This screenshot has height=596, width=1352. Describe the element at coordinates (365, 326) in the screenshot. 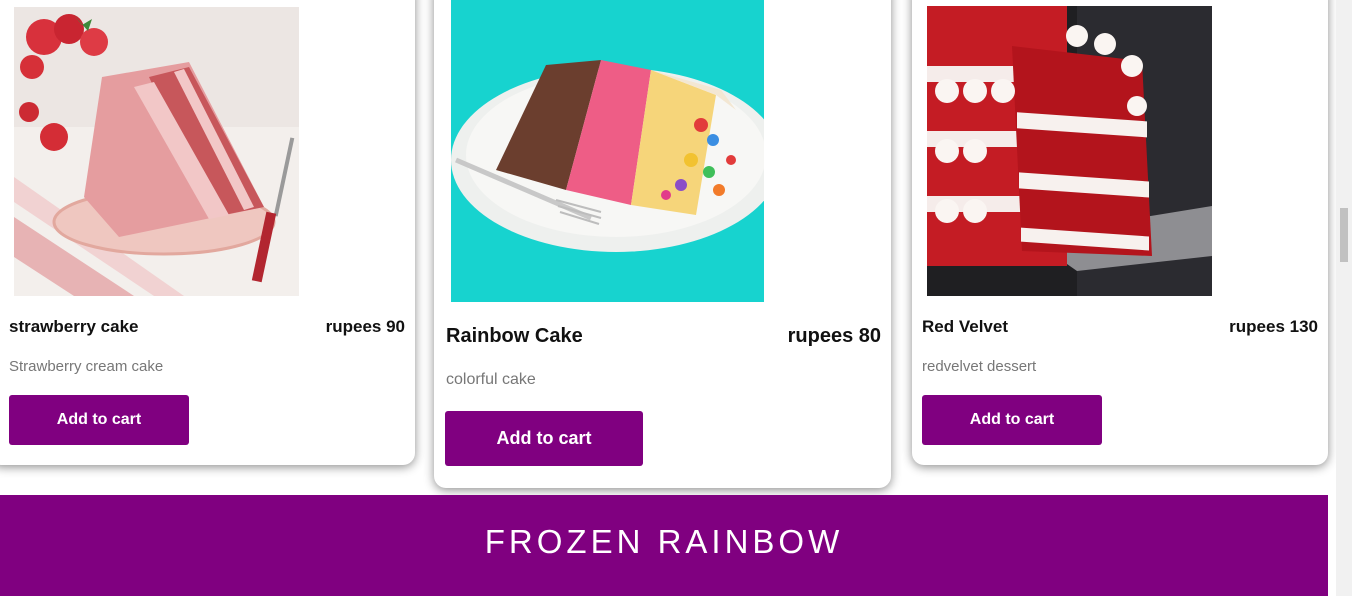

I see `product-price: rupees 90` at that location.